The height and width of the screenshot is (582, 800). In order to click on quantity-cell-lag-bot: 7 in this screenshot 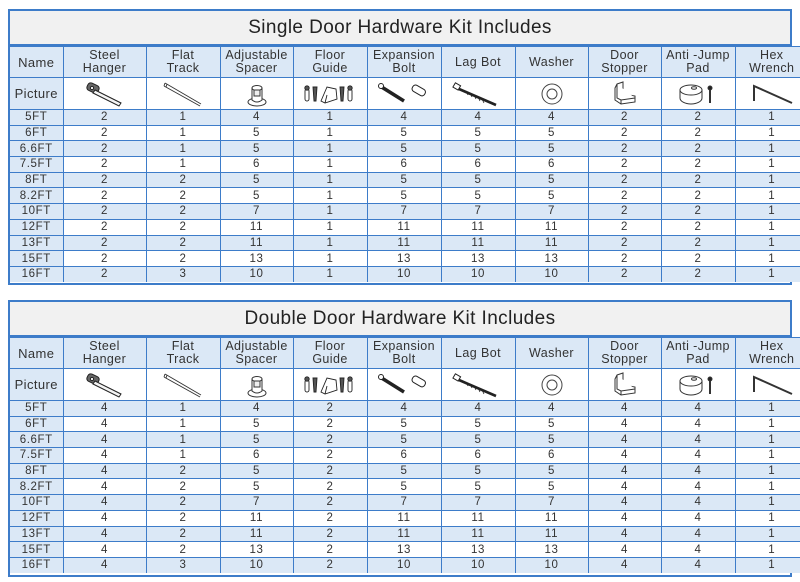, I will do `click(478, 211)`.